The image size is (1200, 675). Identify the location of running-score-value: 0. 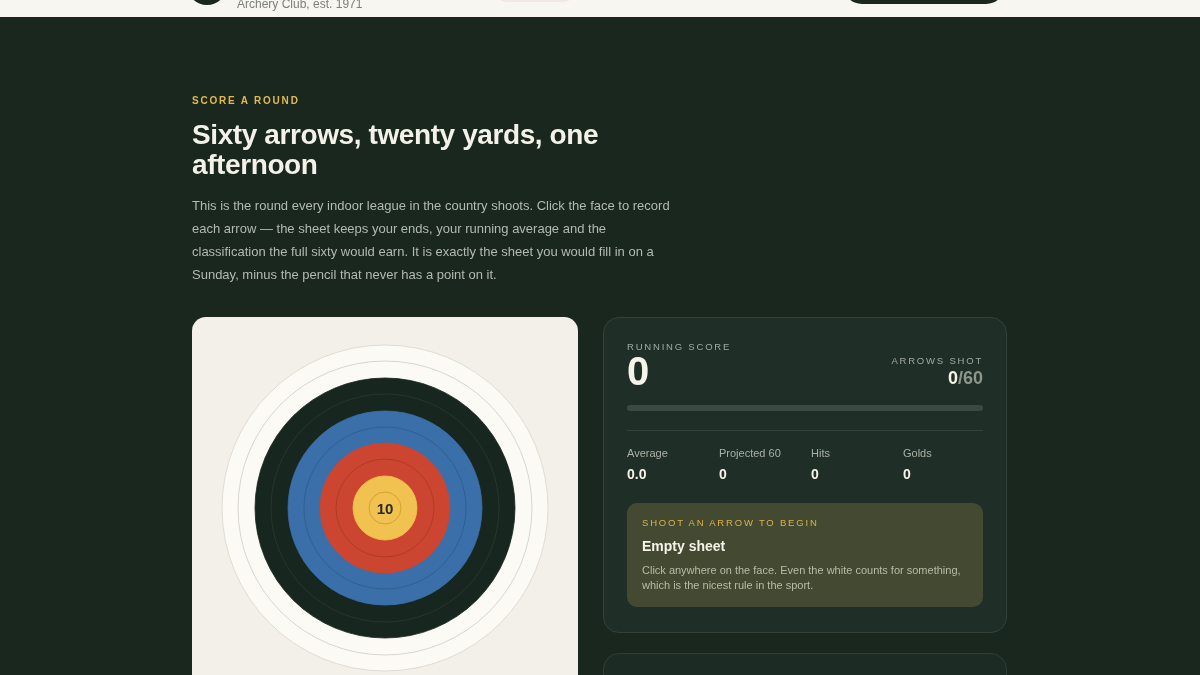
(638, 371).